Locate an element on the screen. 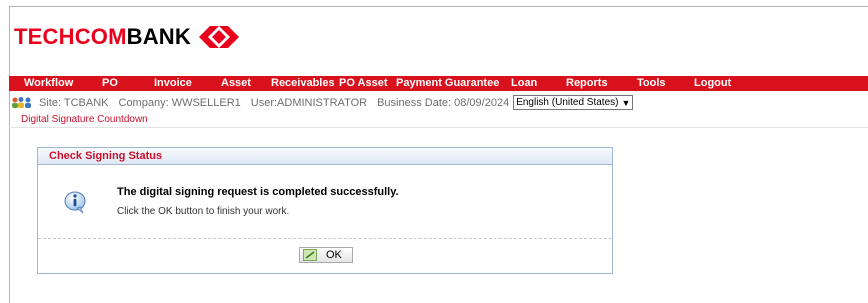 The image size is (868, 303). company-label: Company: WWSELLER1 is located at coordinates (179, 102).